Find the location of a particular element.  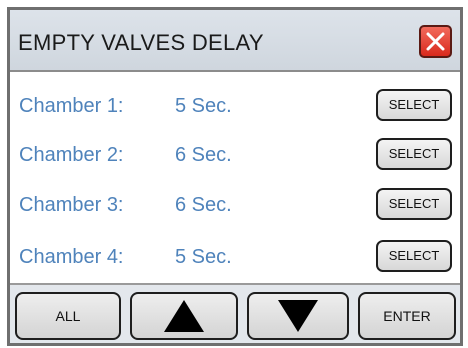

page-title: EMPTY VALVES DELAY is located at coordinates (141, 42).